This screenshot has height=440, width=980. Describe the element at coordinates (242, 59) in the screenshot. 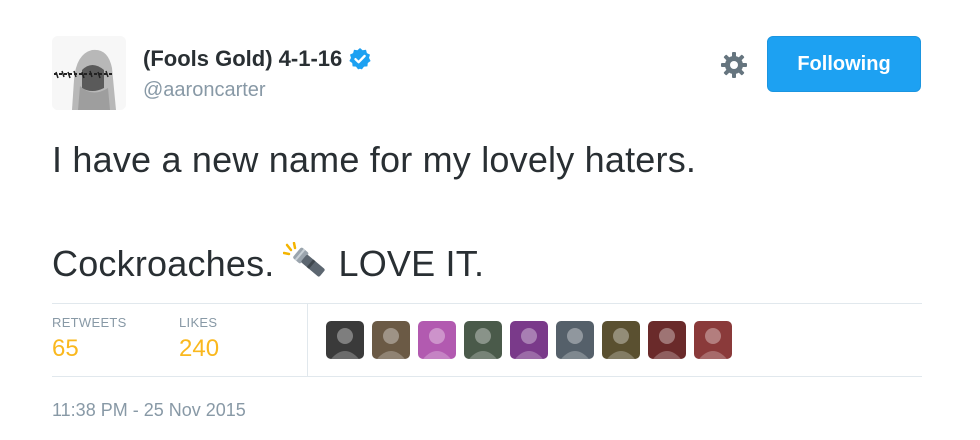

I see `display-name: (Fools Gold) 4-1-16` at that location.